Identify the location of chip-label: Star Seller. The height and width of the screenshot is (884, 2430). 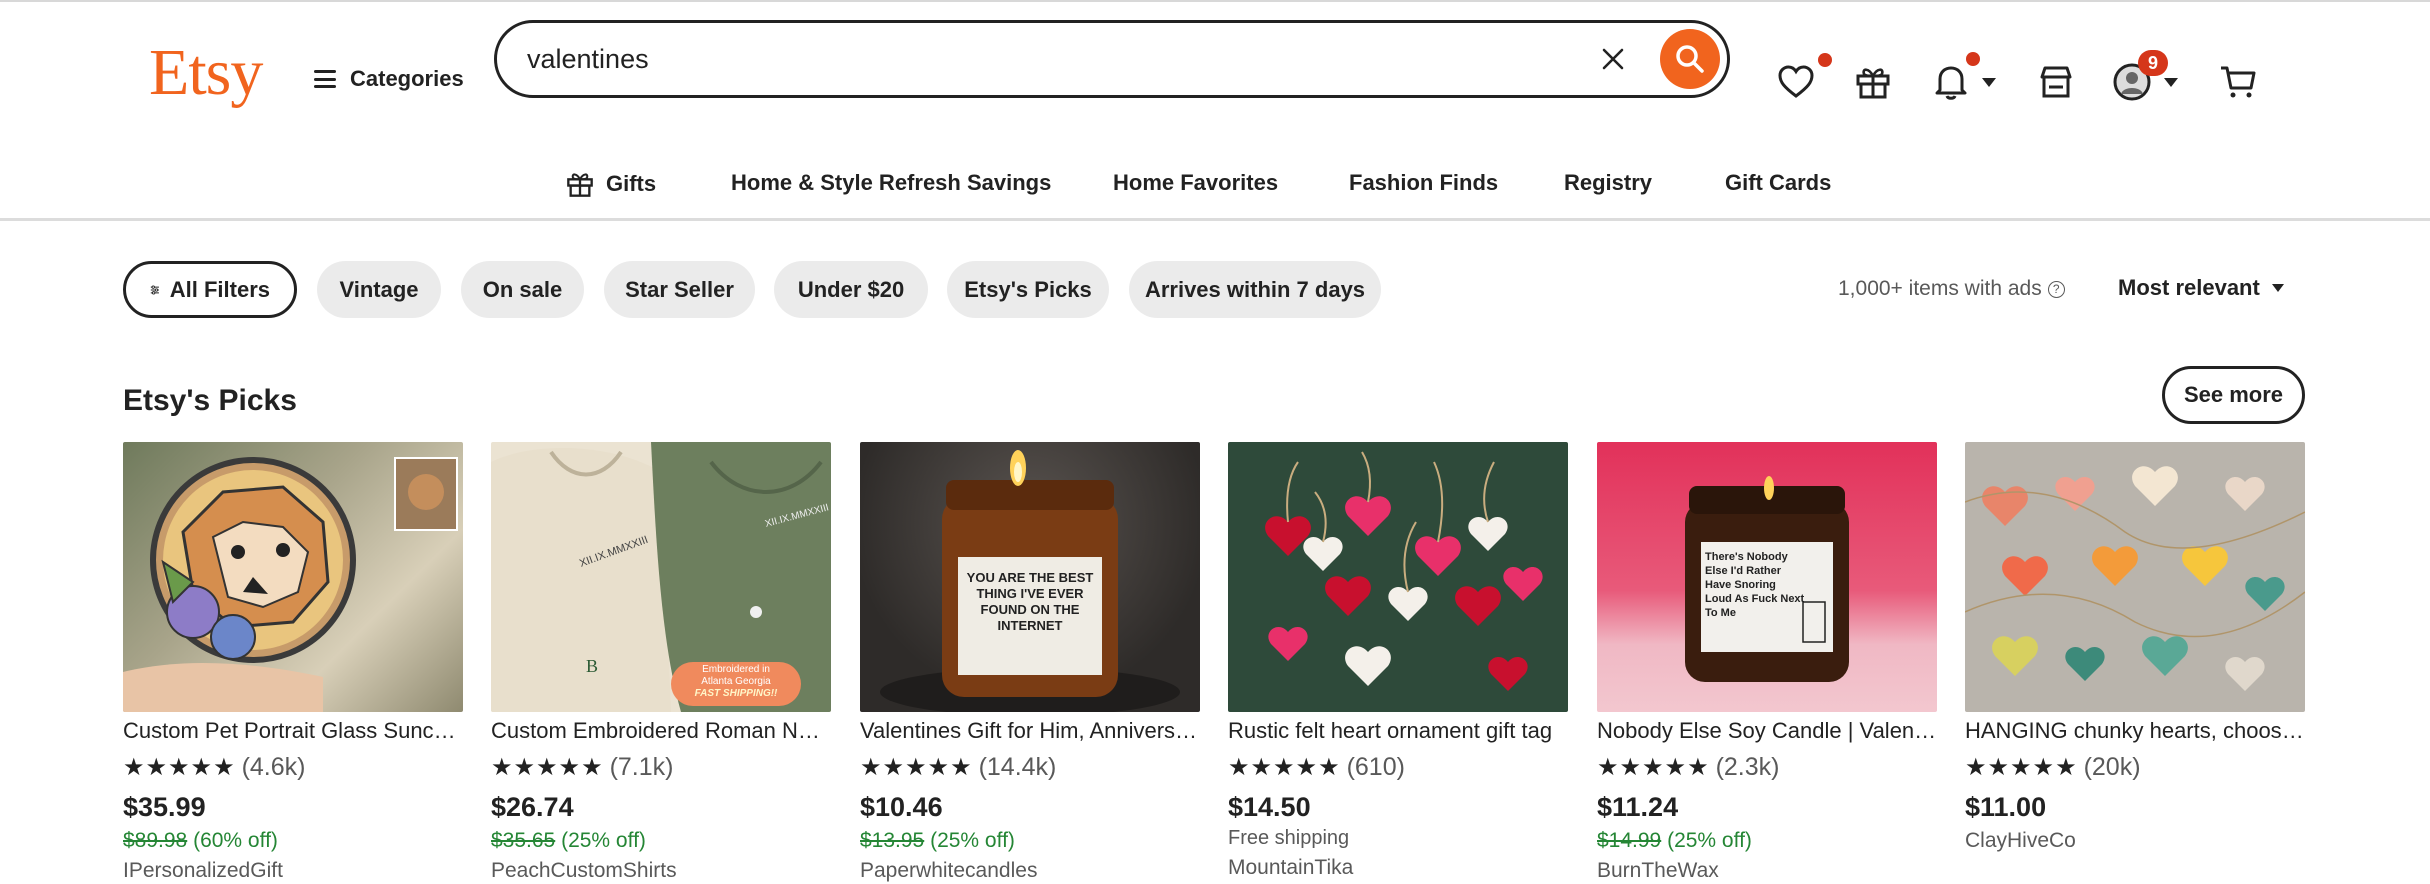
(679, 289).